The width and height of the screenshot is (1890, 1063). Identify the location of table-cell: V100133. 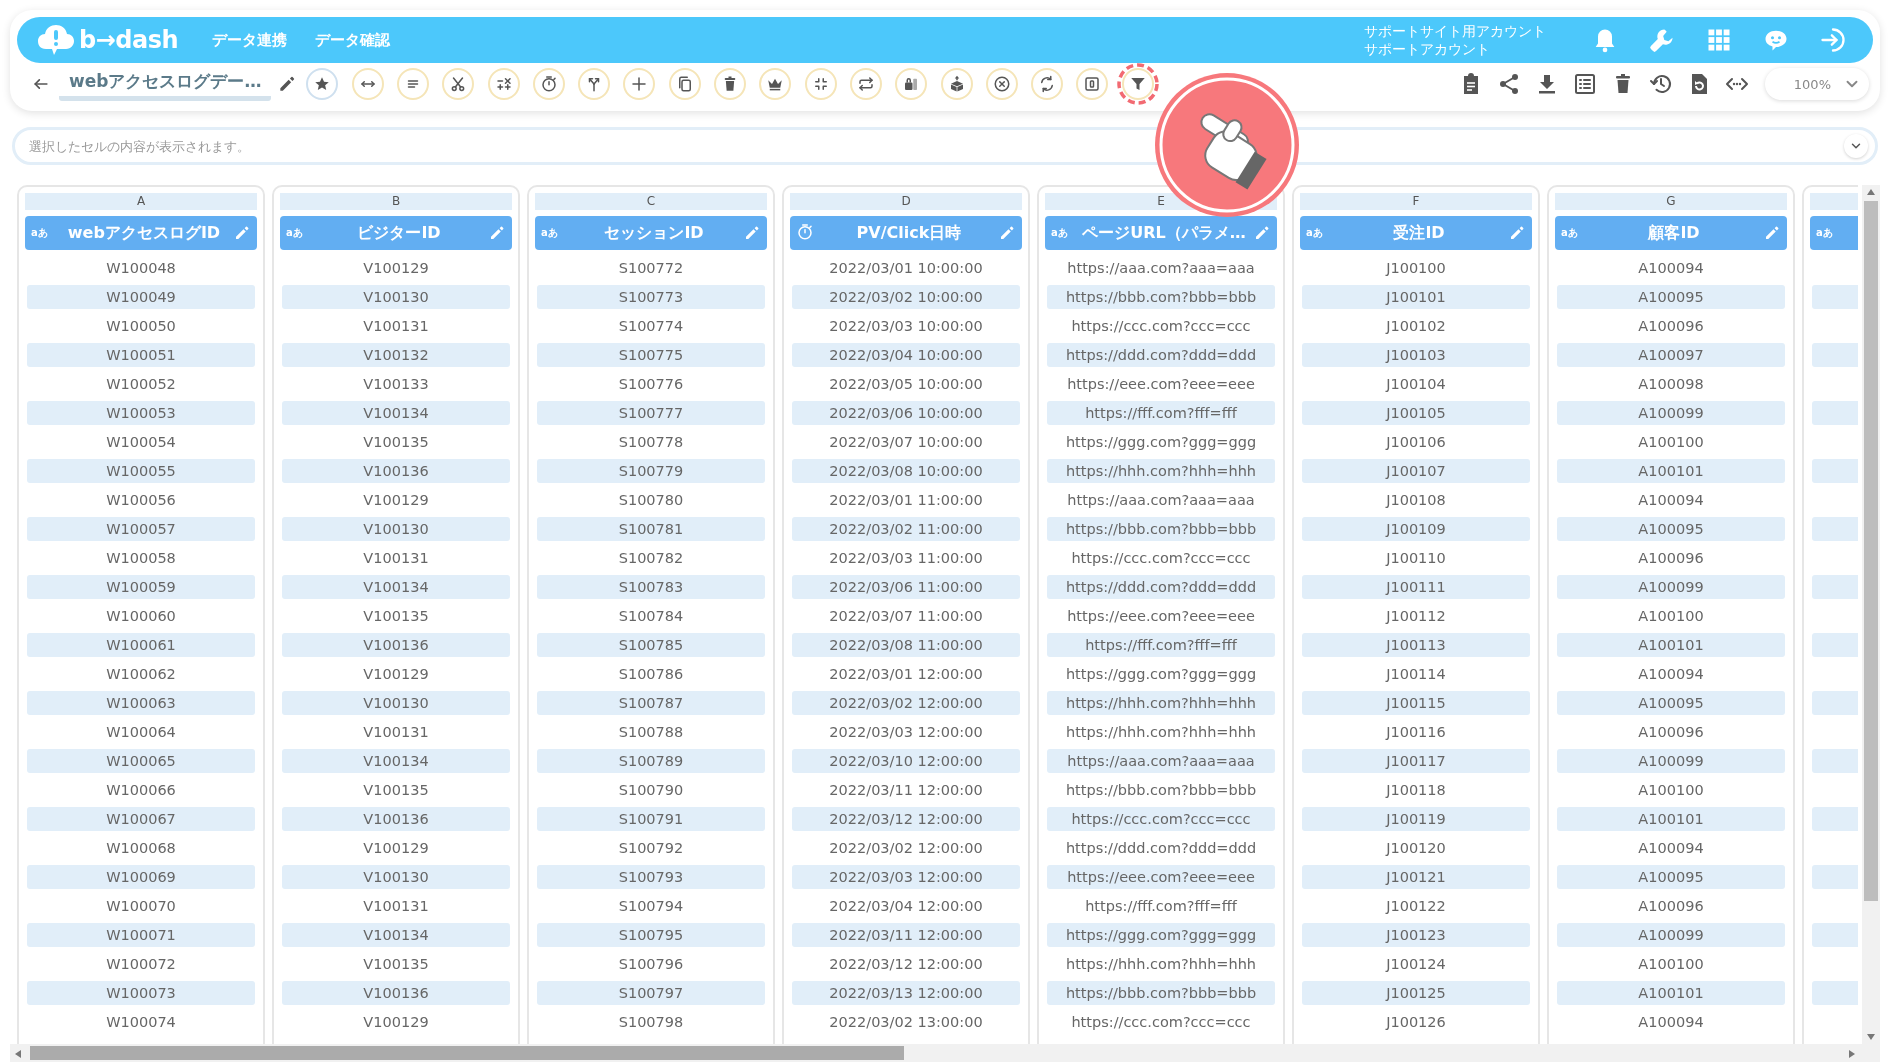
(396, 384).